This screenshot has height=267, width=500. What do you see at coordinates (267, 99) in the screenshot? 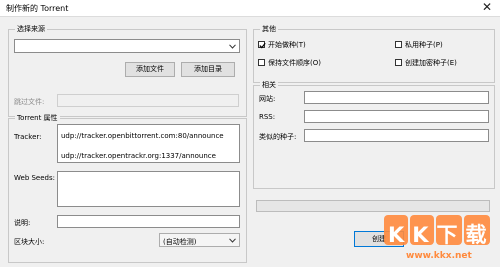
I see `website-label: 网站:` at bounding box center [267, 99].